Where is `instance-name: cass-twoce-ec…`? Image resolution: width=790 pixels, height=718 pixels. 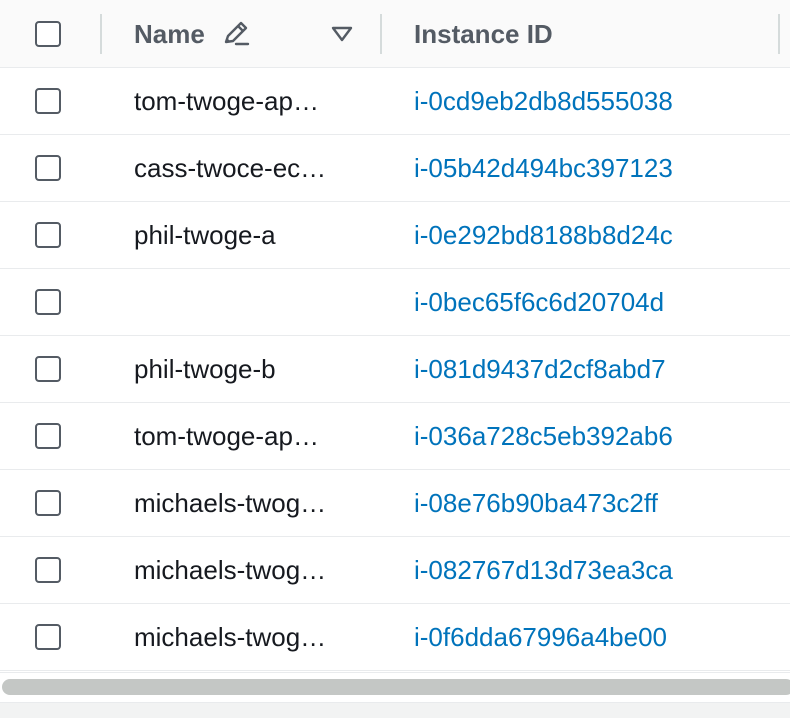 instance-name: cass-twoce-ec… is located at coordinates (230, 168).